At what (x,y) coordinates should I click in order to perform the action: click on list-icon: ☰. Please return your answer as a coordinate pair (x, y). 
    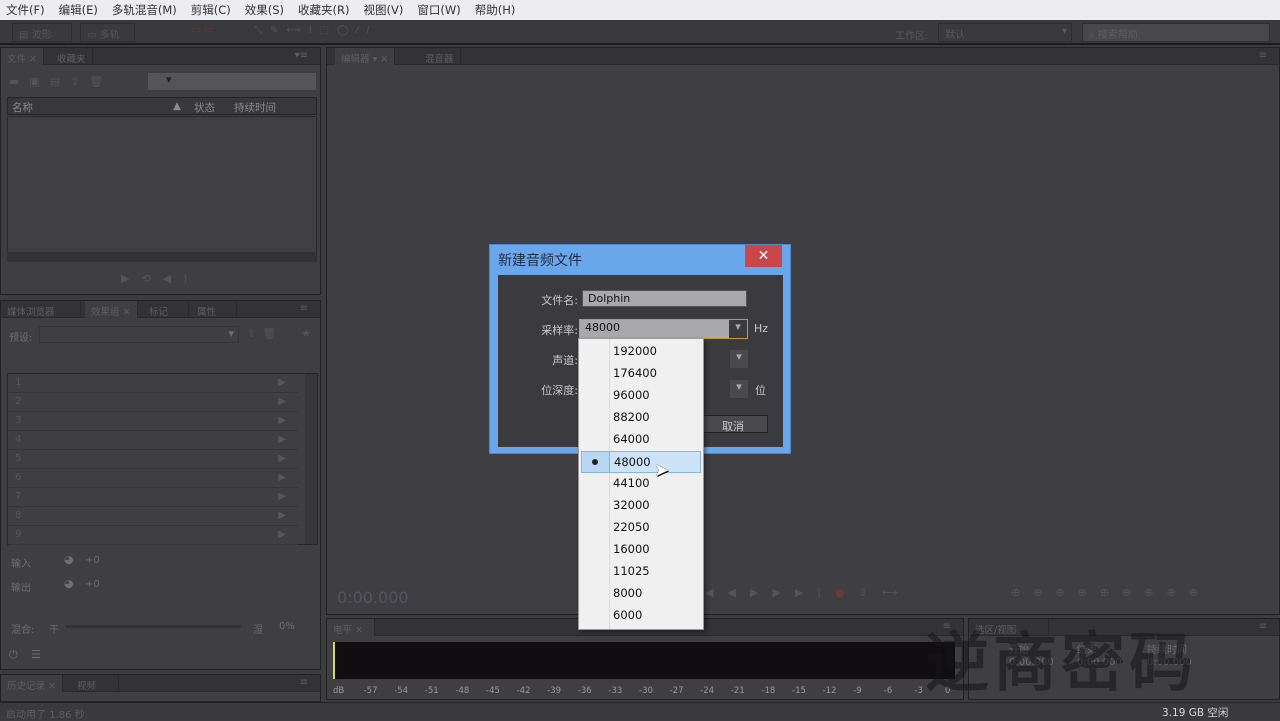
    Looking at the image, I should click on (36, 654).